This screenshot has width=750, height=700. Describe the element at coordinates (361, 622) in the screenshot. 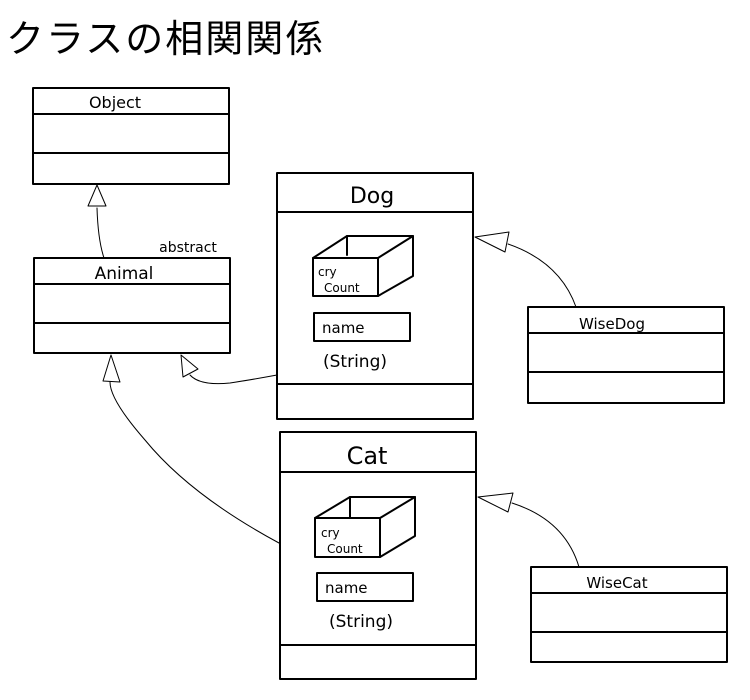

I see `cat-name-type: (String)` at that location.